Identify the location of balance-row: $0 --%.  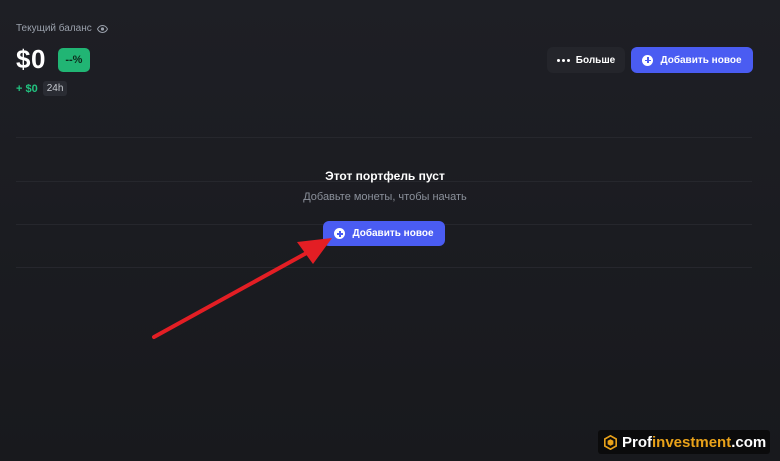
(53, 59).